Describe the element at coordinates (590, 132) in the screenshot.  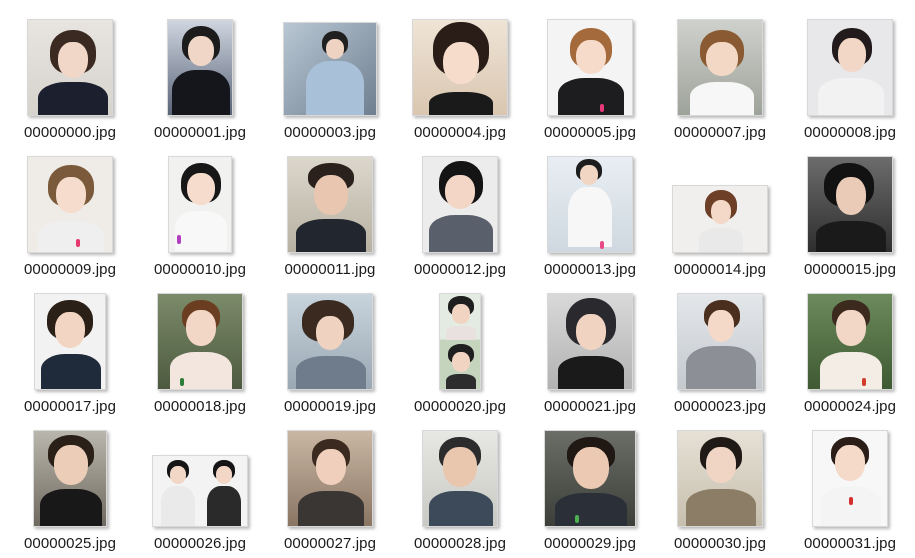
I see `file-name: 00000005.jpg` at that location.